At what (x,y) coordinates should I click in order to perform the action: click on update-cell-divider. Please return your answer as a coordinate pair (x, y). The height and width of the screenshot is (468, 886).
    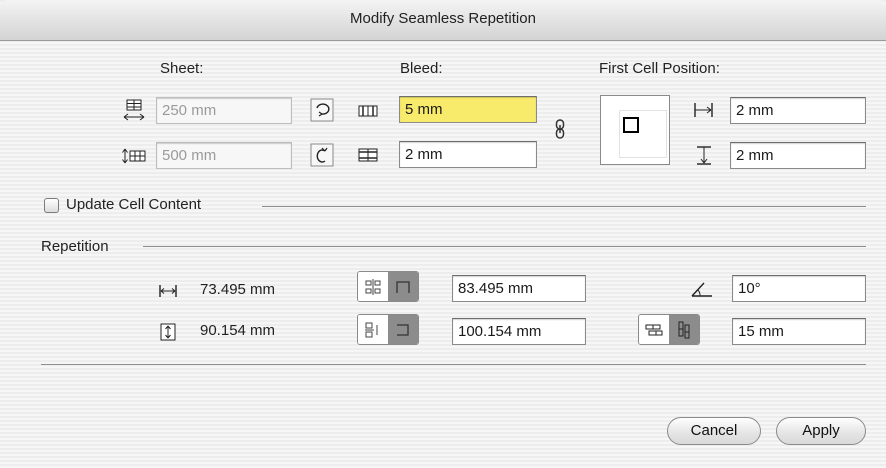
    Looking at the image, I should click on (564, 206).